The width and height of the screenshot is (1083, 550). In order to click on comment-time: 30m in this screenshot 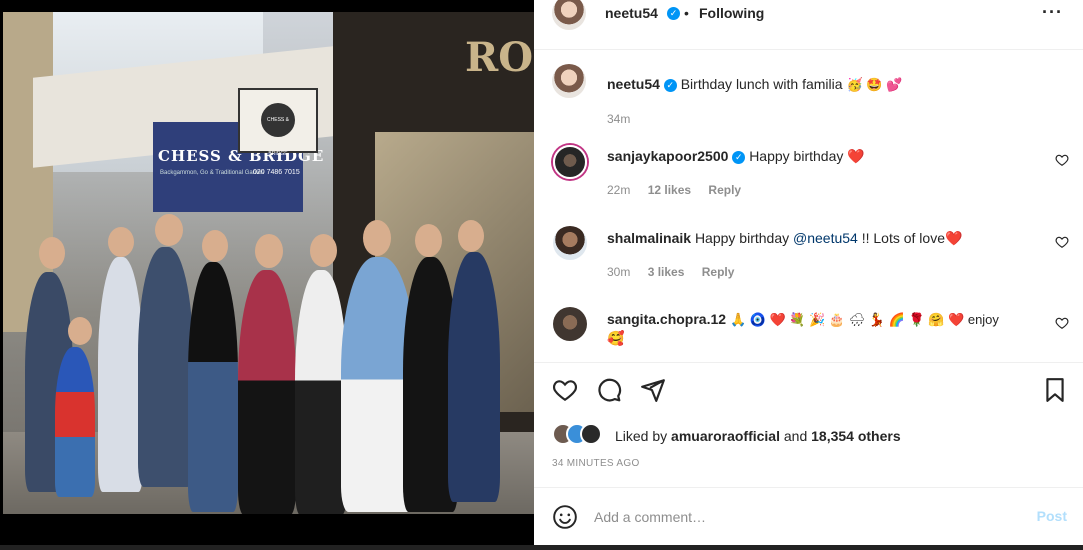, I will do `click(619, 272)`.